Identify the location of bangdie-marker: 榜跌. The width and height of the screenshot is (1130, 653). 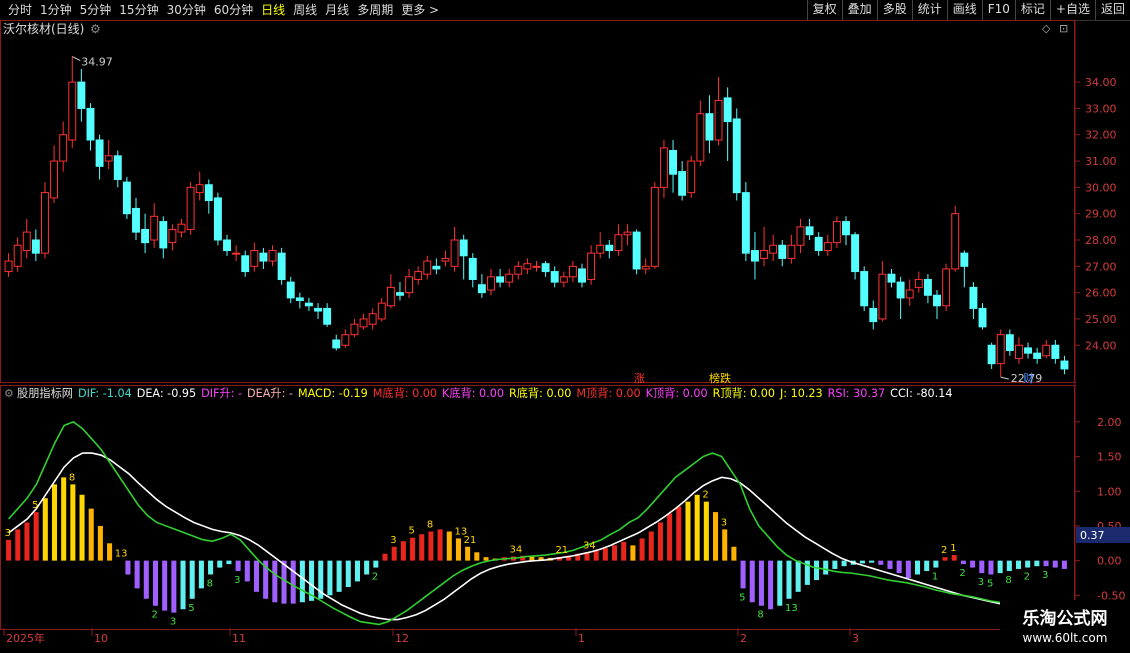
(720, 378).